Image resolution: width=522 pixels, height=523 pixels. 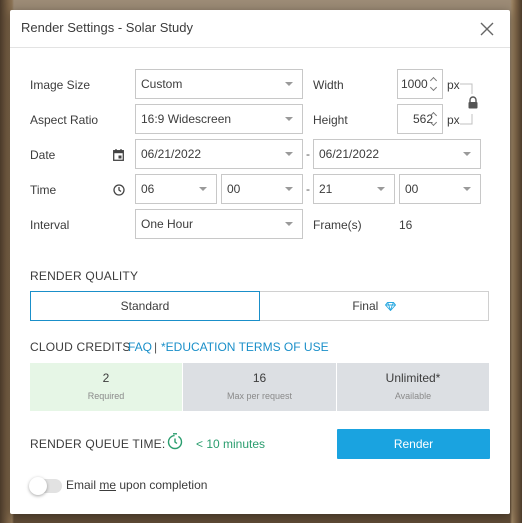 I want to click on width-label: Width, so click(x=328, y=85).